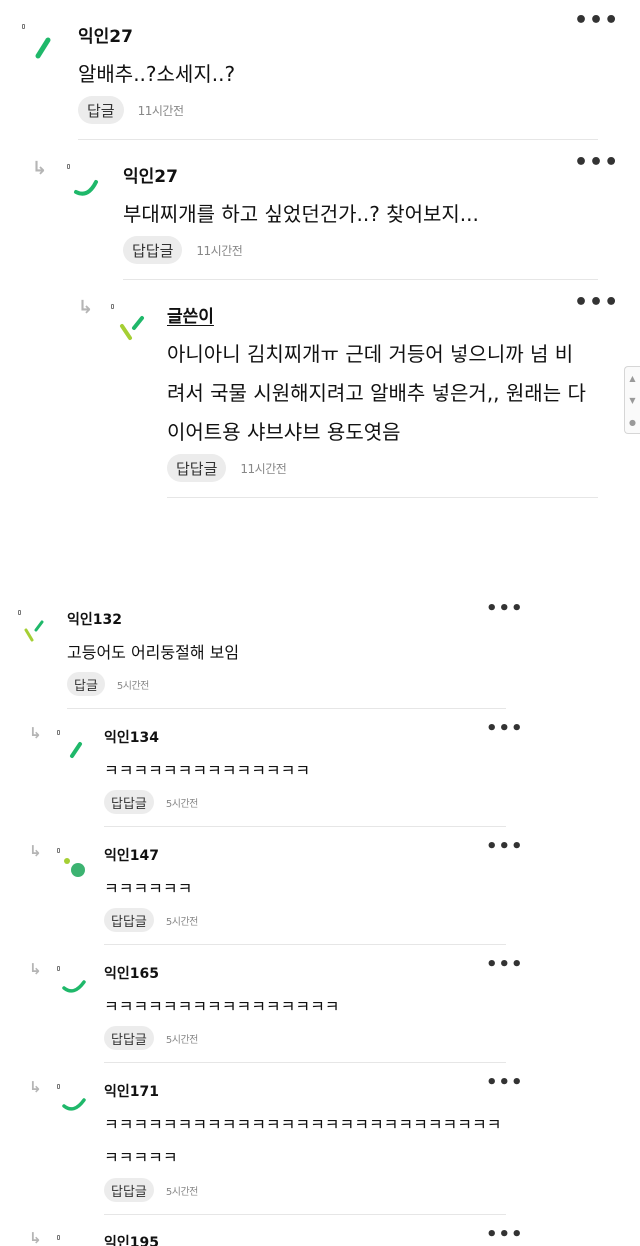  What do you see at coordinates (131, 110) in the screenshot?
I see `comment-meta: 답글 11시간전` at bounding box center [131, 110].